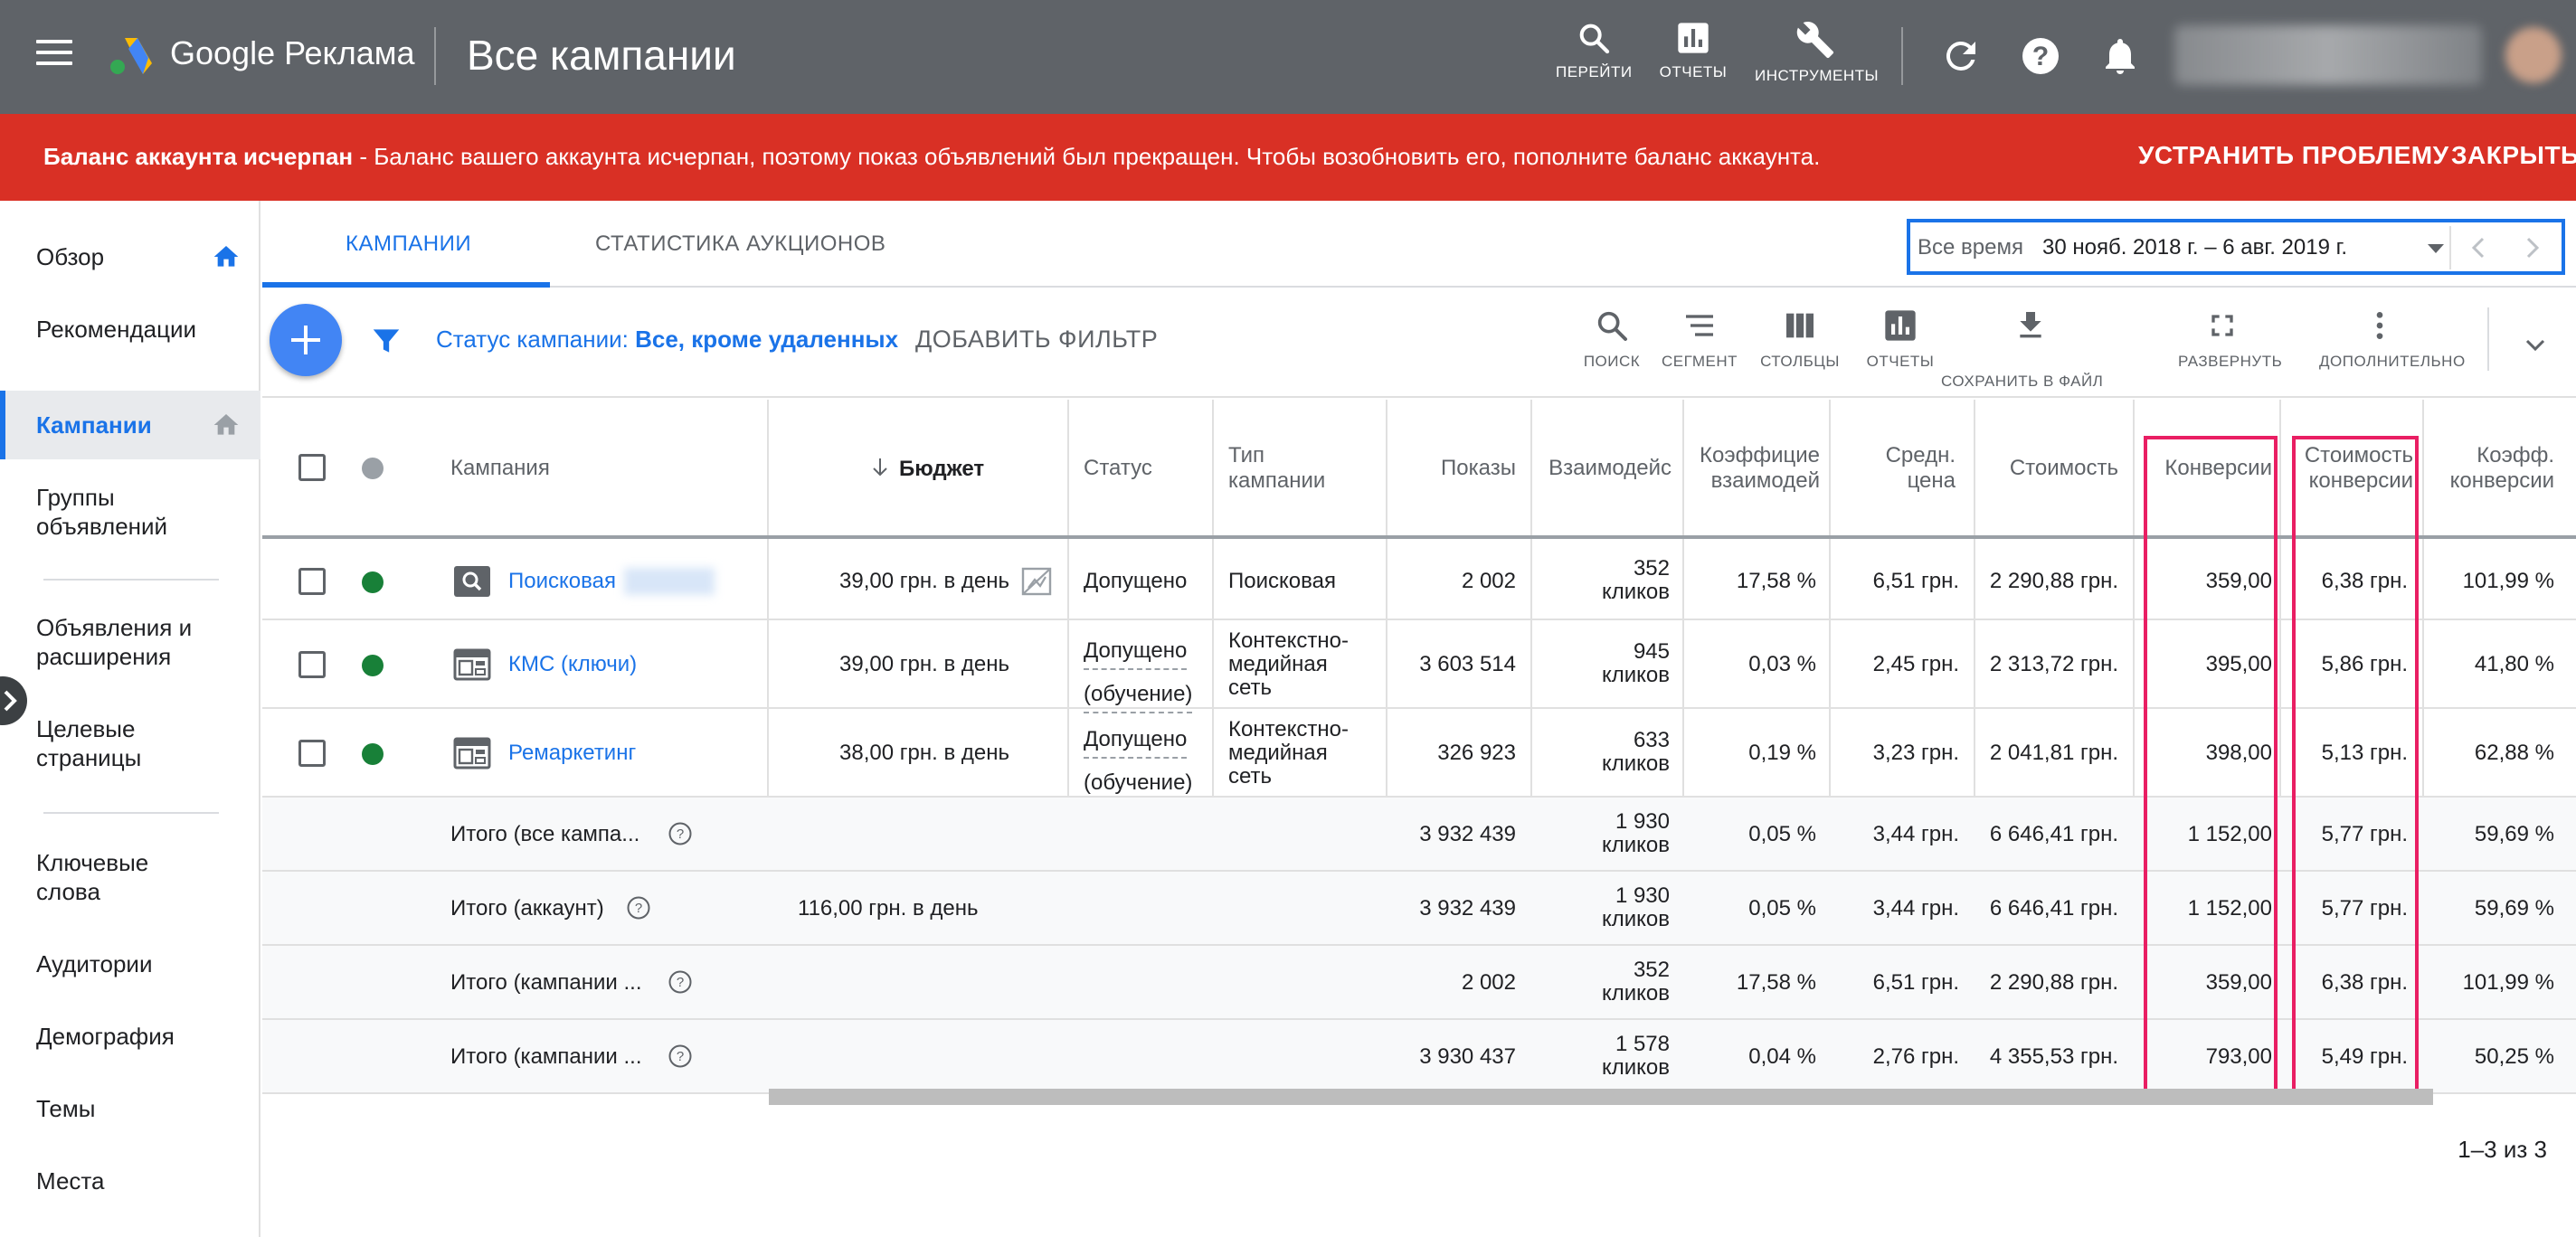 The image size is (2576, 1237). I want to click on sidebar-item-demographics: Демография, so click(130, 1047).